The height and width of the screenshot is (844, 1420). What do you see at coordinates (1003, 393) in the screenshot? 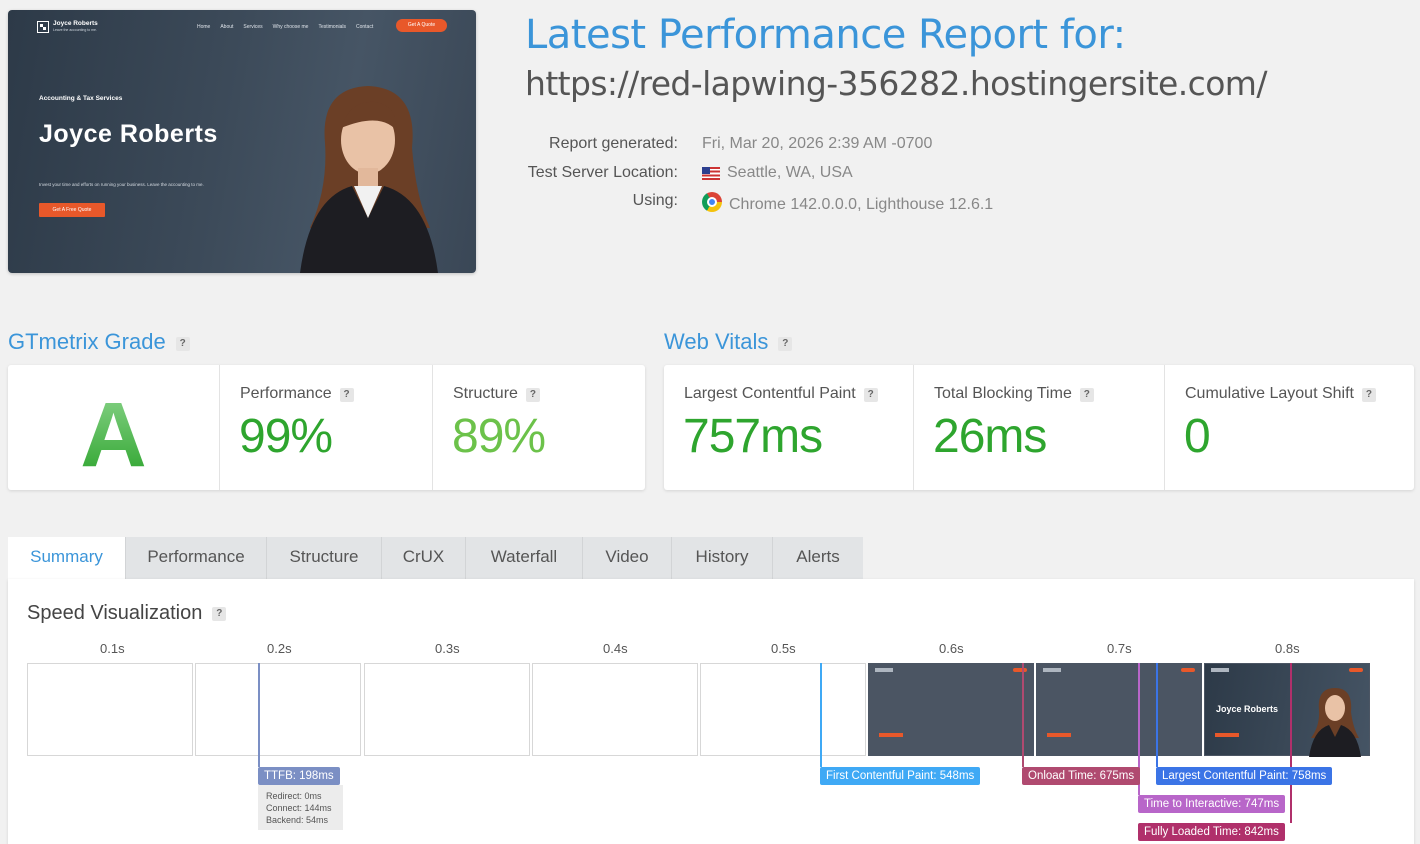
I see `tbt-label-text: Total Blocking Time` at bounding box center [1003, 393].